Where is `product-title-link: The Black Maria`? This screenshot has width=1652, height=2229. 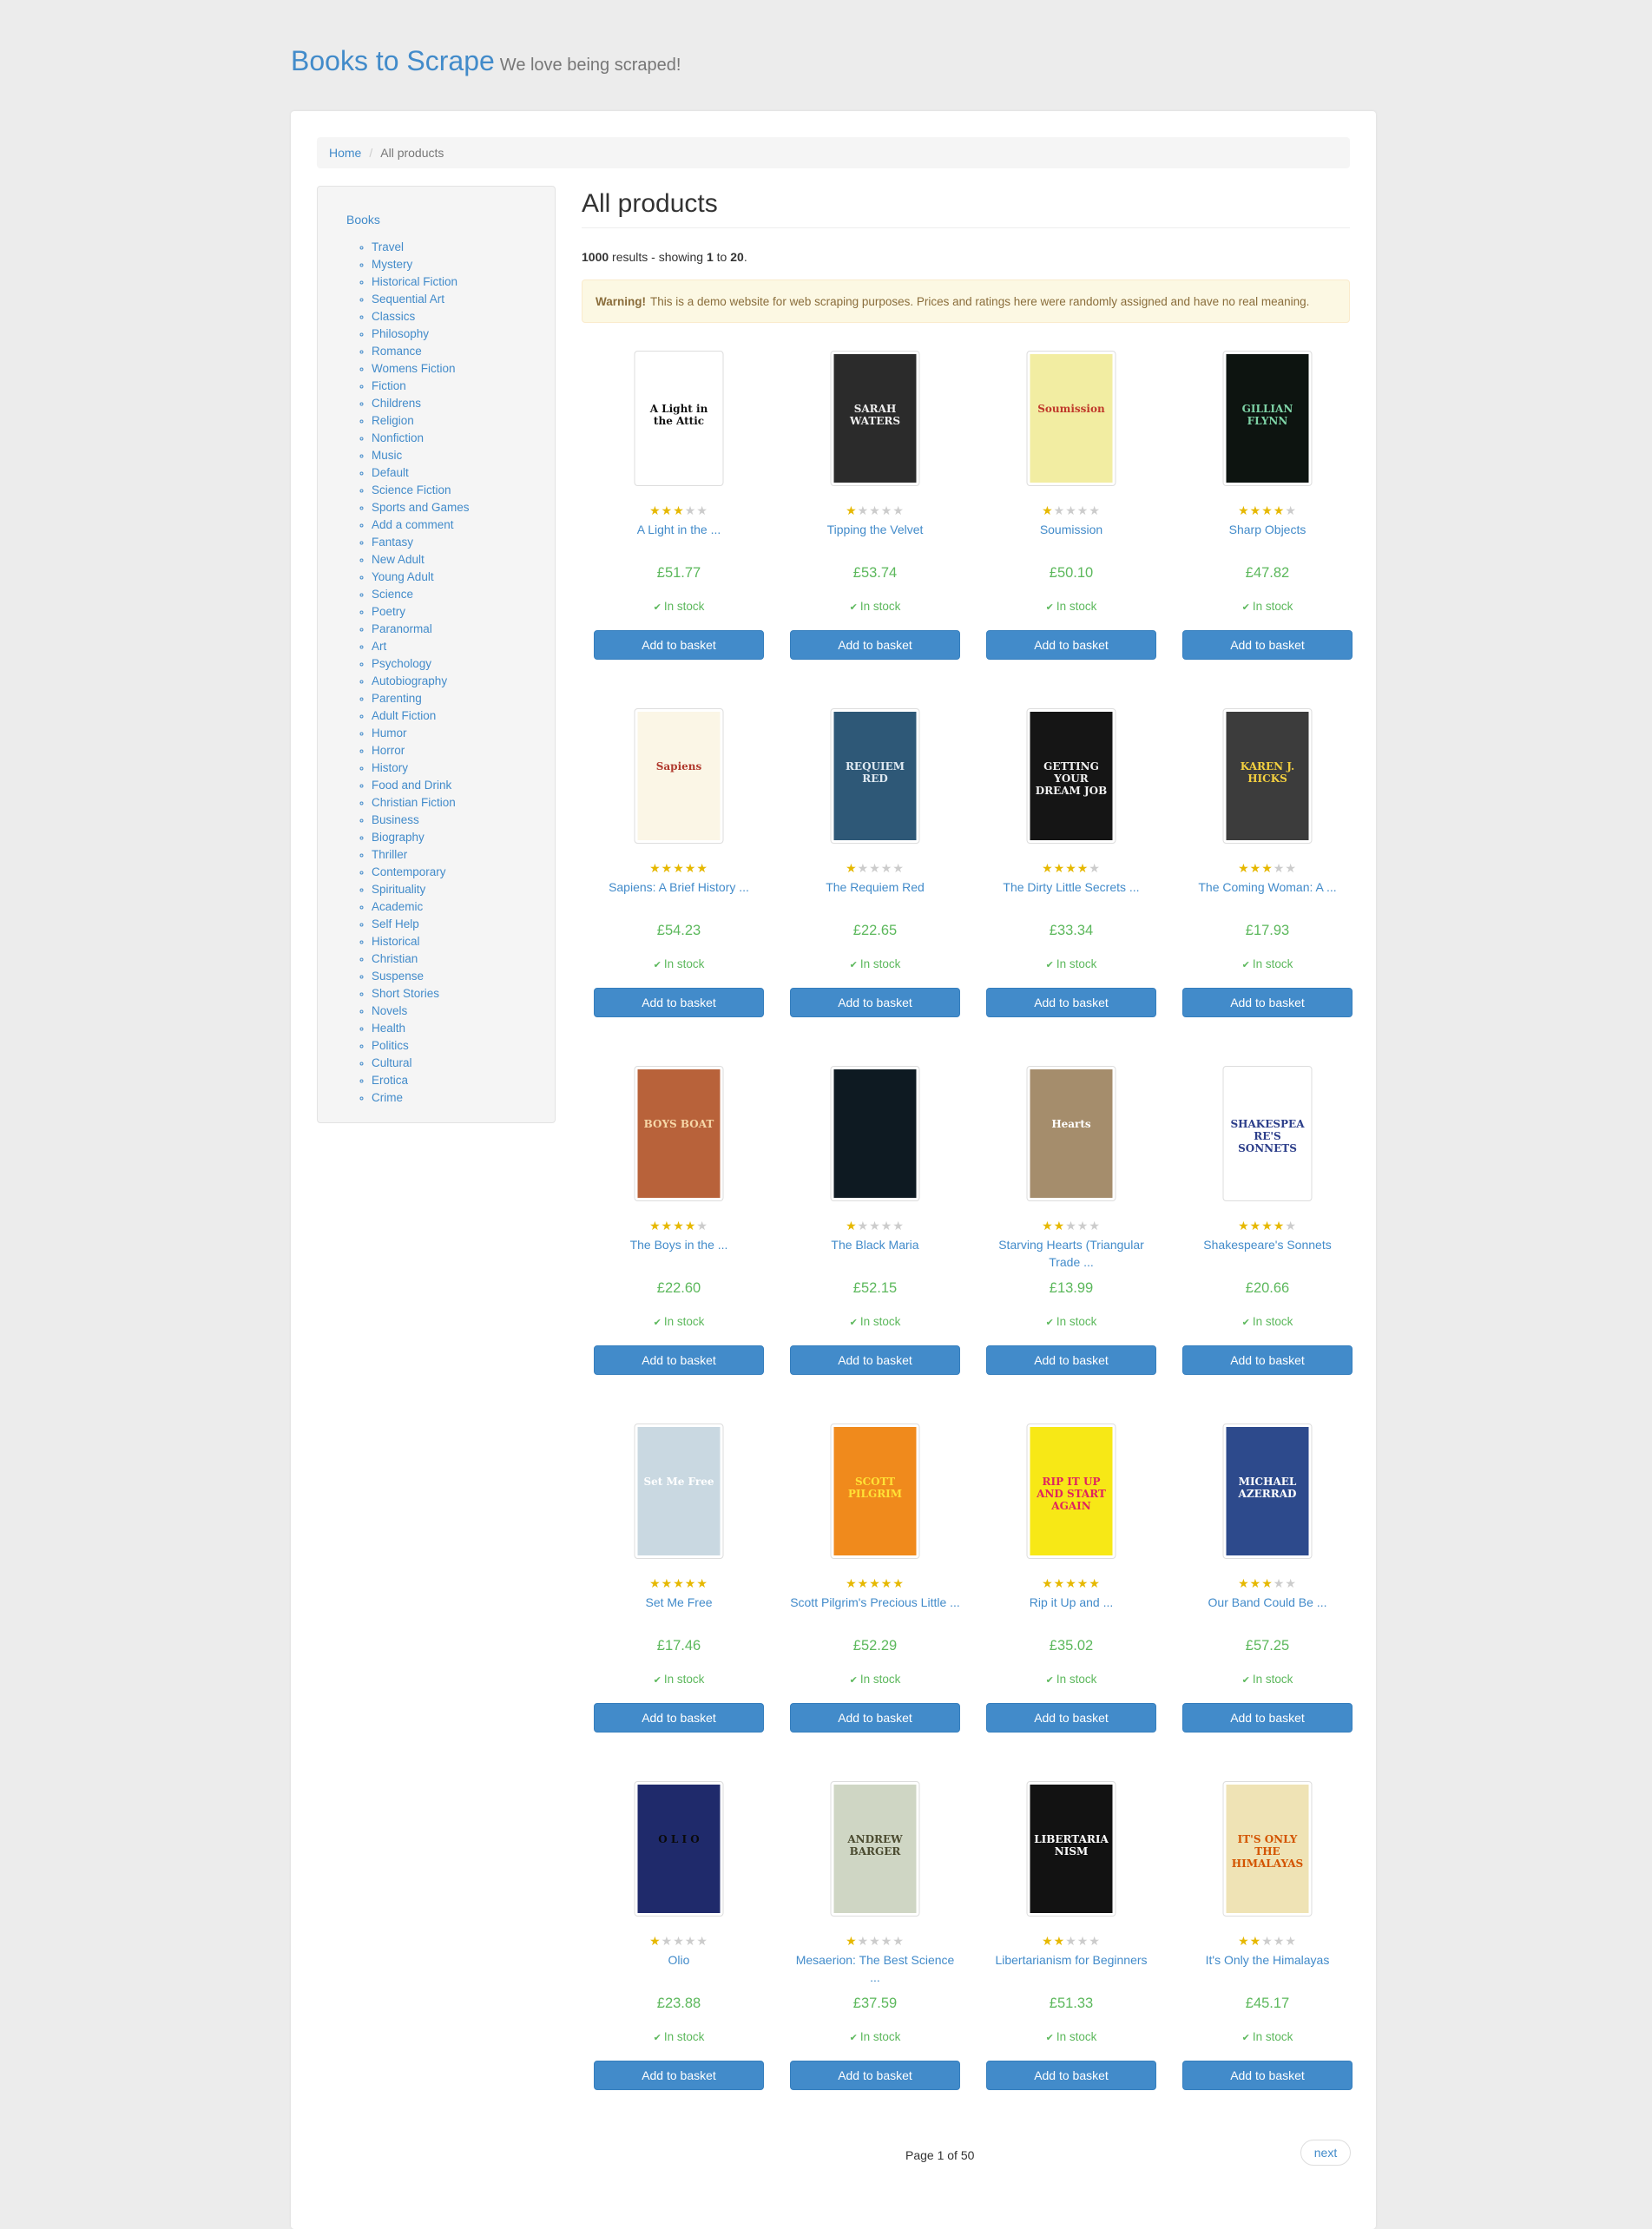 product-title-link: The Black Maria is located at coordinates (875, 1244).